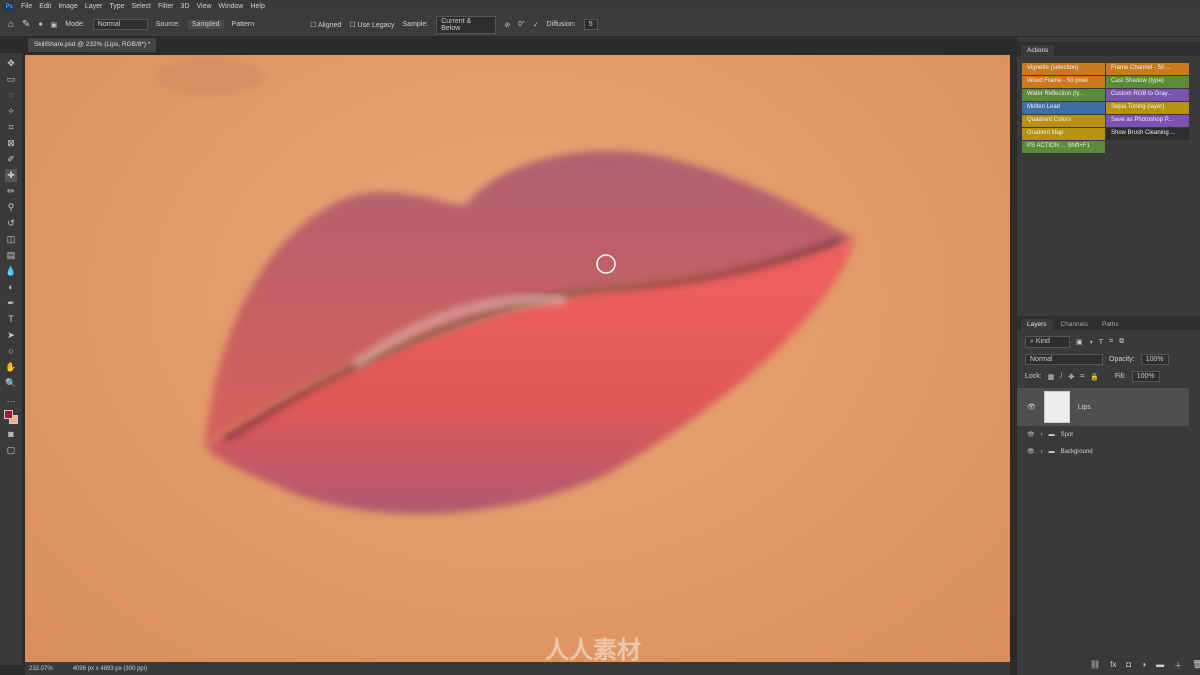  Describe the element at coordinates (371, 25) in the screenshot. I see `use-legacy-checkbox: ☐ Use Legacy` at that location.